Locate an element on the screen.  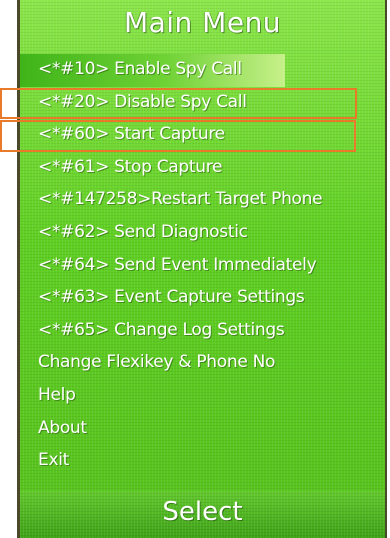
menu-item-help: Help is located at coordinates (202, 396).